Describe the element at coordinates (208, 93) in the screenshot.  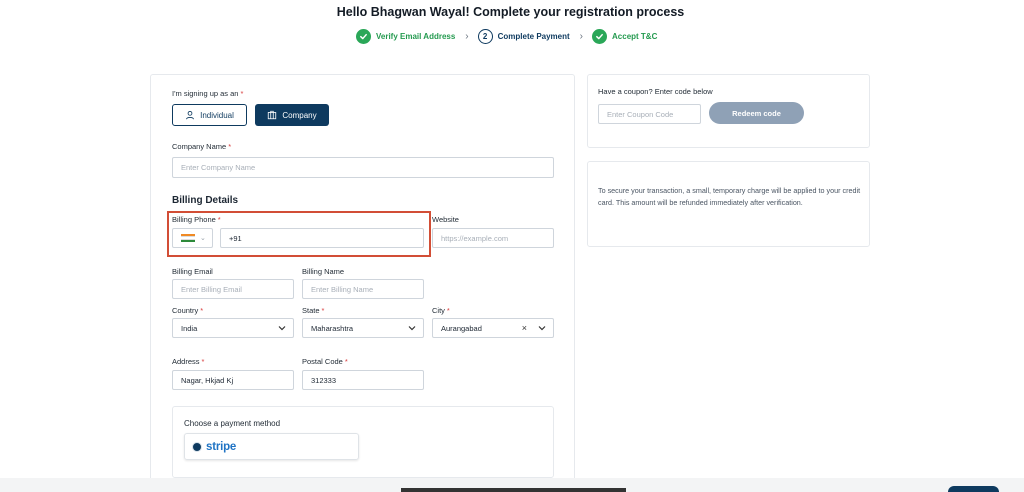
I see `signup-type-label: I'm signing up as an *` at that location.